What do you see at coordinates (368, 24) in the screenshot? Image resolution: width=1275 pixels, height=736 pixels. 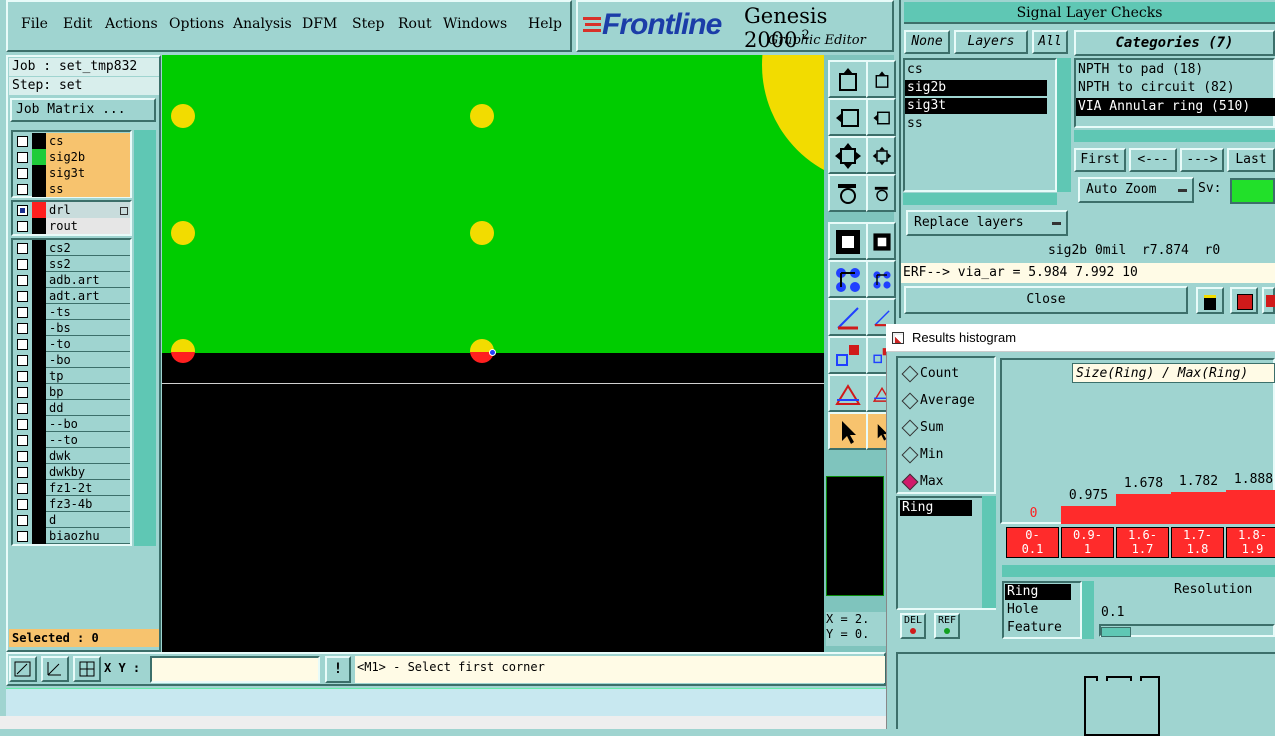 I see `menu-step: Step` at bounding box center [368, 24].